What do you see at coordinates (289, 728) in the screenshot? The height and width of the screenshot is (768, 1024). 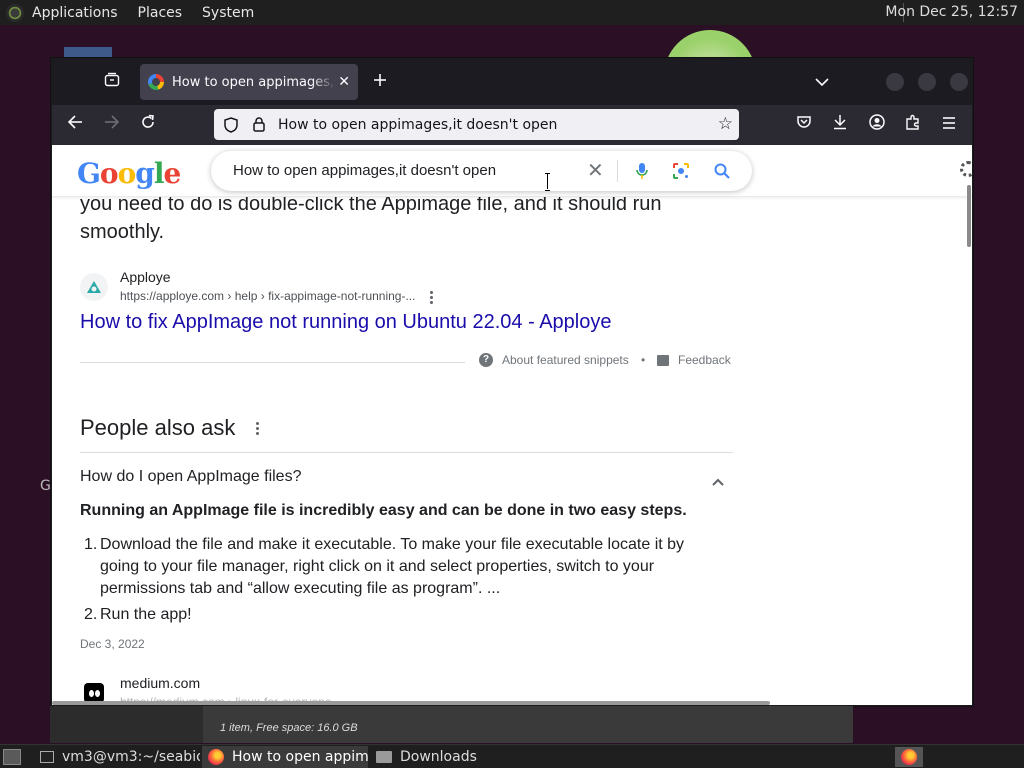 I see `status-text: 1 item, Free space: 16.0 GB` at bounding box center [289, 728].